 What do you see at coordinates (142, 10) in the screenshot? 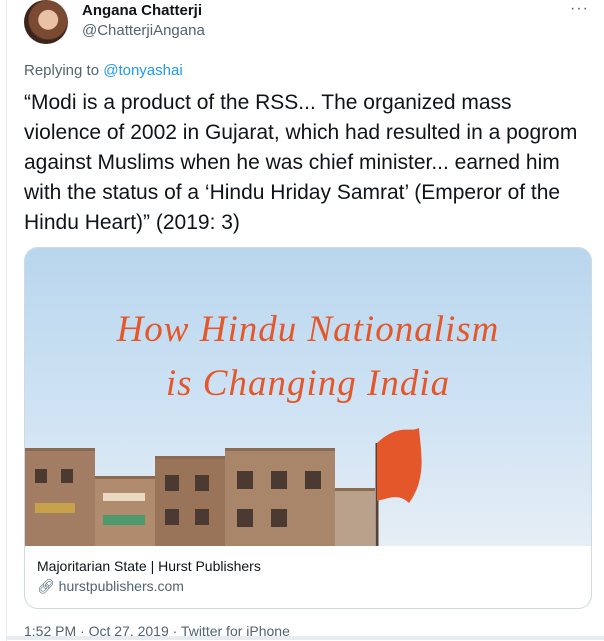
I see `author-name: Angana Chatterji` at bounding box center [142, 10].